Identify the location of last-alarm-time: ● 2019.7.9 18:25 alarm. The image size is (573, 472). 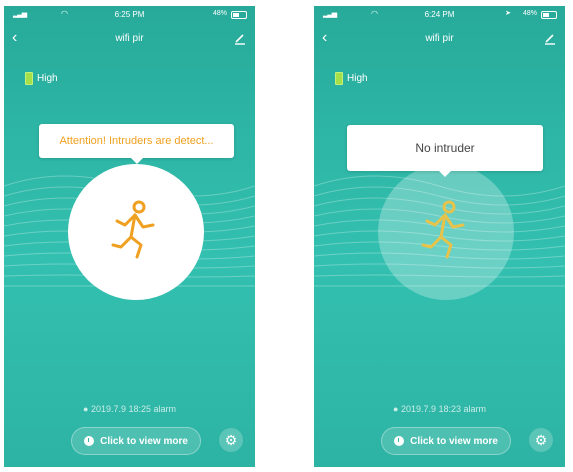
(129, 409).